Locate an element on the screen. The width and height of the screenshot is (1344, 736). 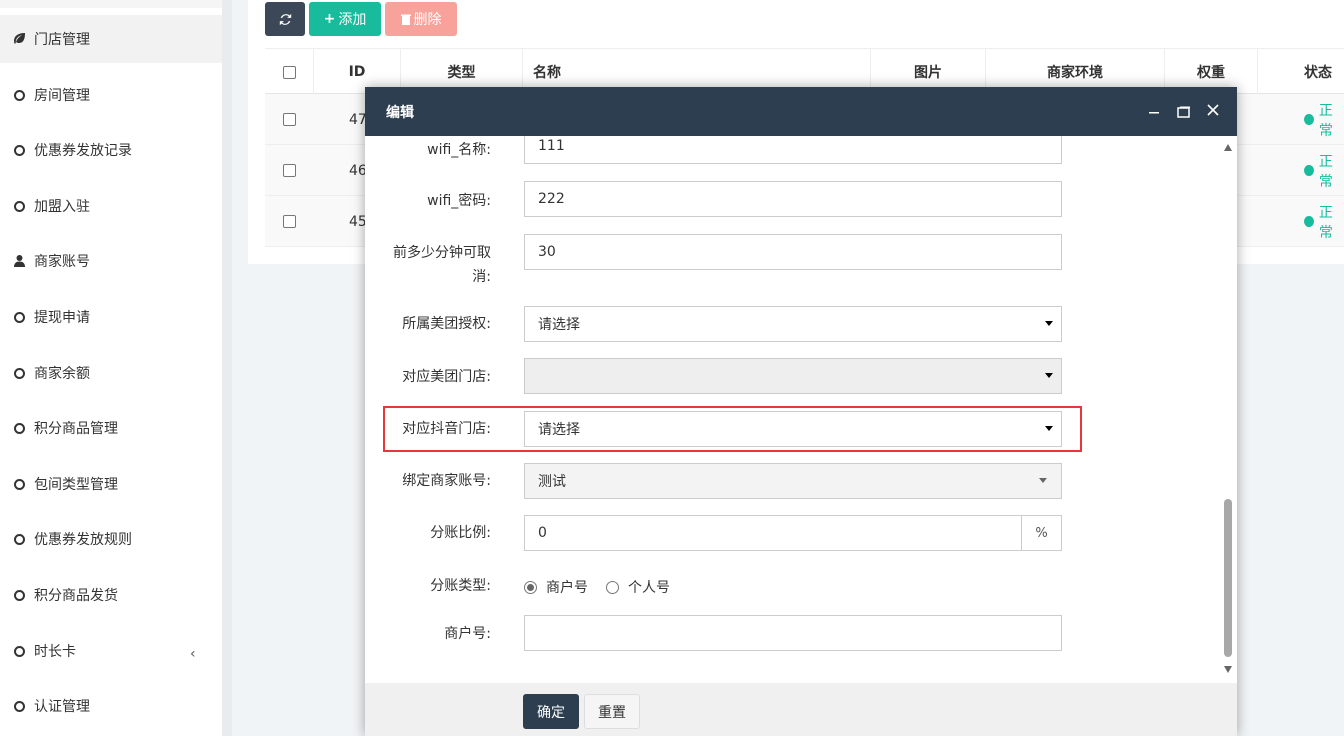
maximize-icon is located at coordinates (1184, 113).